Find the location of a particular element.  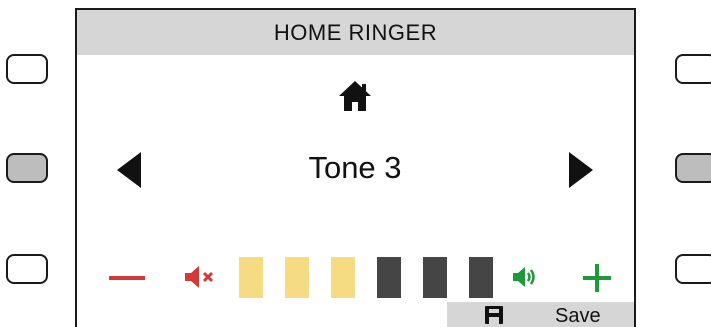

floppy-disk-icon is located at coordinates (494, 315).